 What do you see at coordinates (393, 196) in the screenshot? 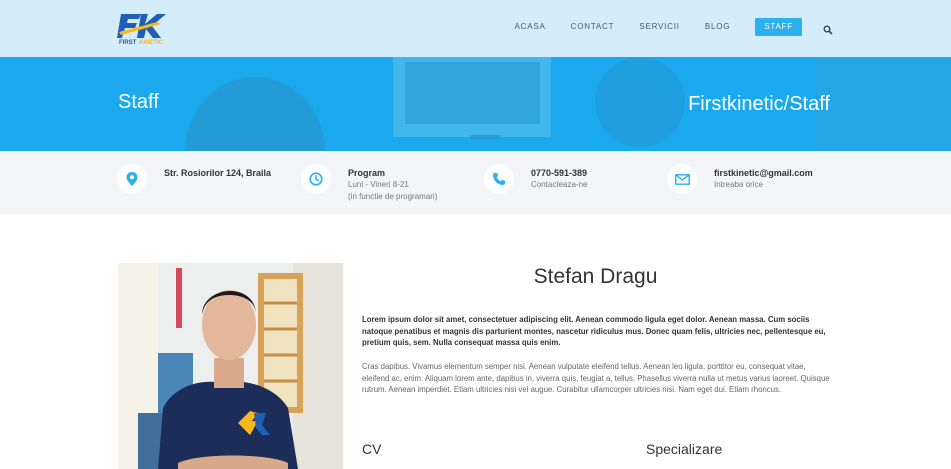
I see `program-note: (in functie de programari)` at bounding box center [393, 196].